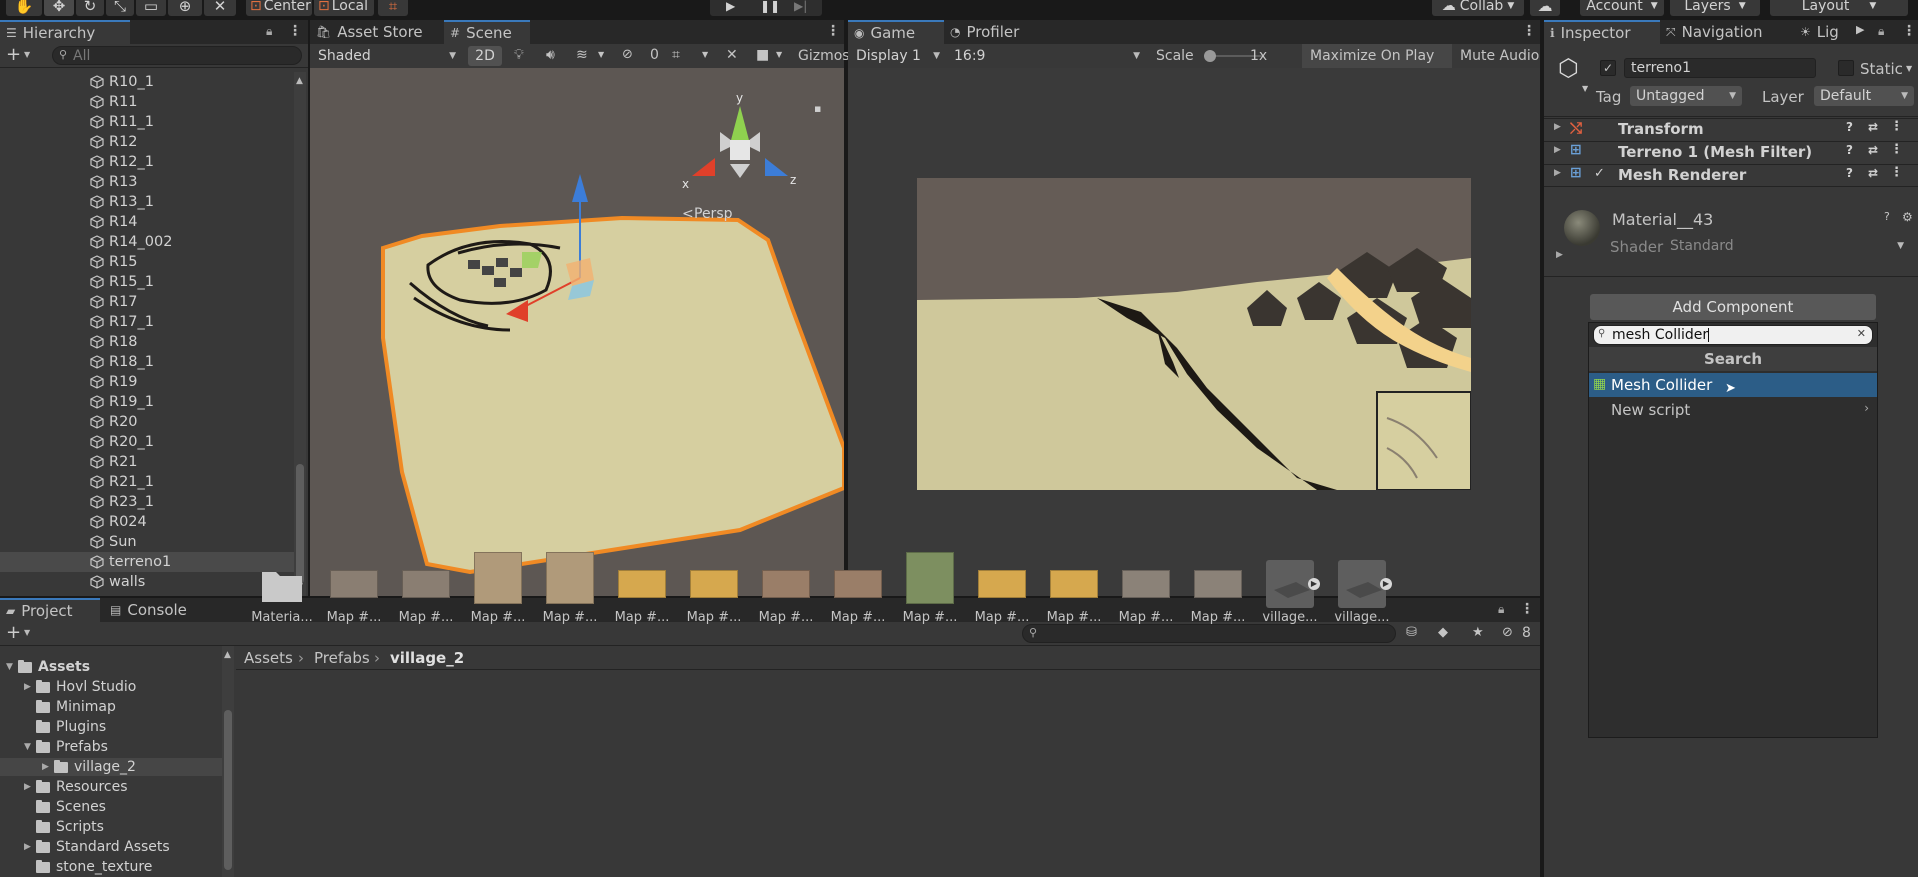  What do you see at coordinates (147, 402) in the screenshot?
I see `hierarchy-item: R19_1` at bounding box center [147, 402].